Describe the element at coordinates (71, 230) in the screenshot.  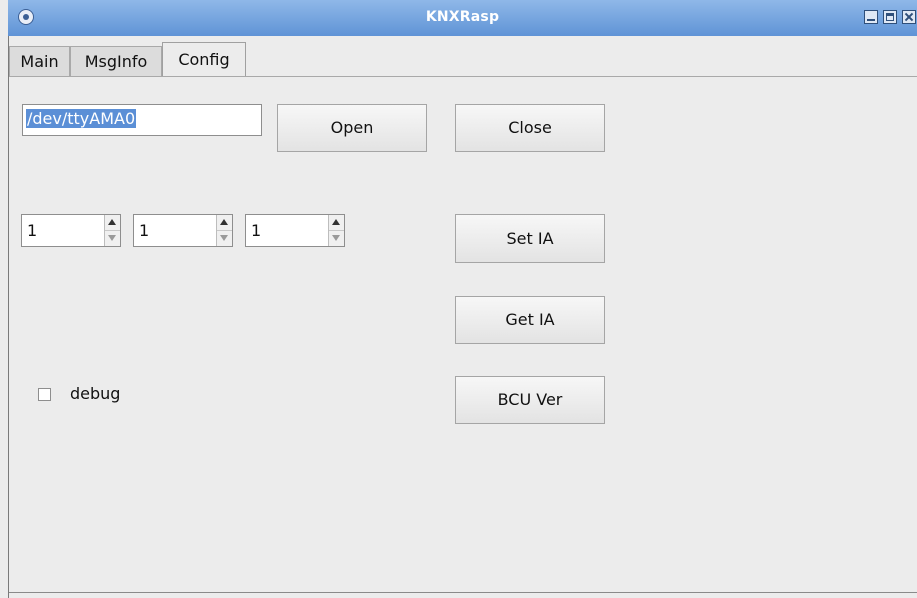
I see `ia-area-spinbox: 1` at that location.